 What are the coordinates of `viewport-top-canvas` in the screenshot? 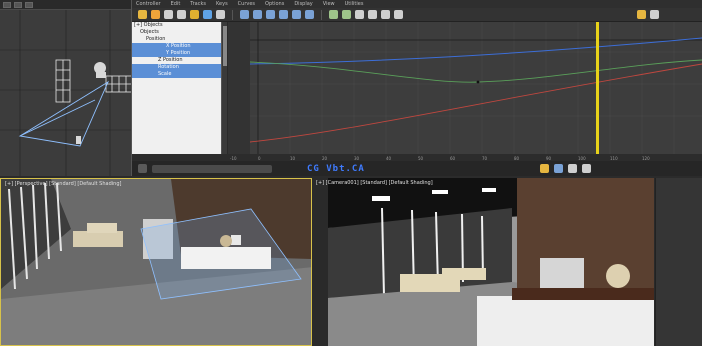 It's located at (65, 93).